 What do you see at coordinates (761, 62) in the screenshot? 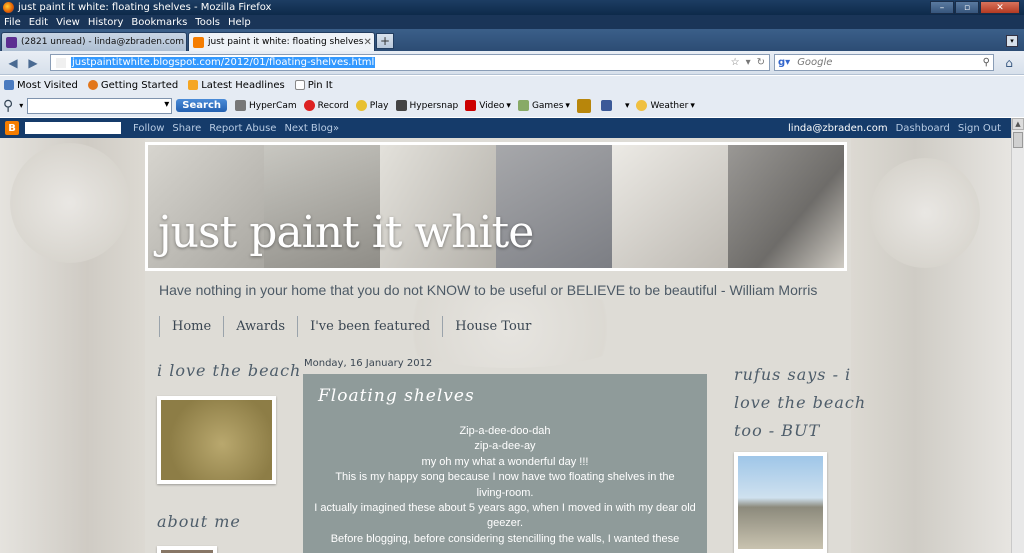
I see `reload-icon: ↻` at bounding box center [761, 62].